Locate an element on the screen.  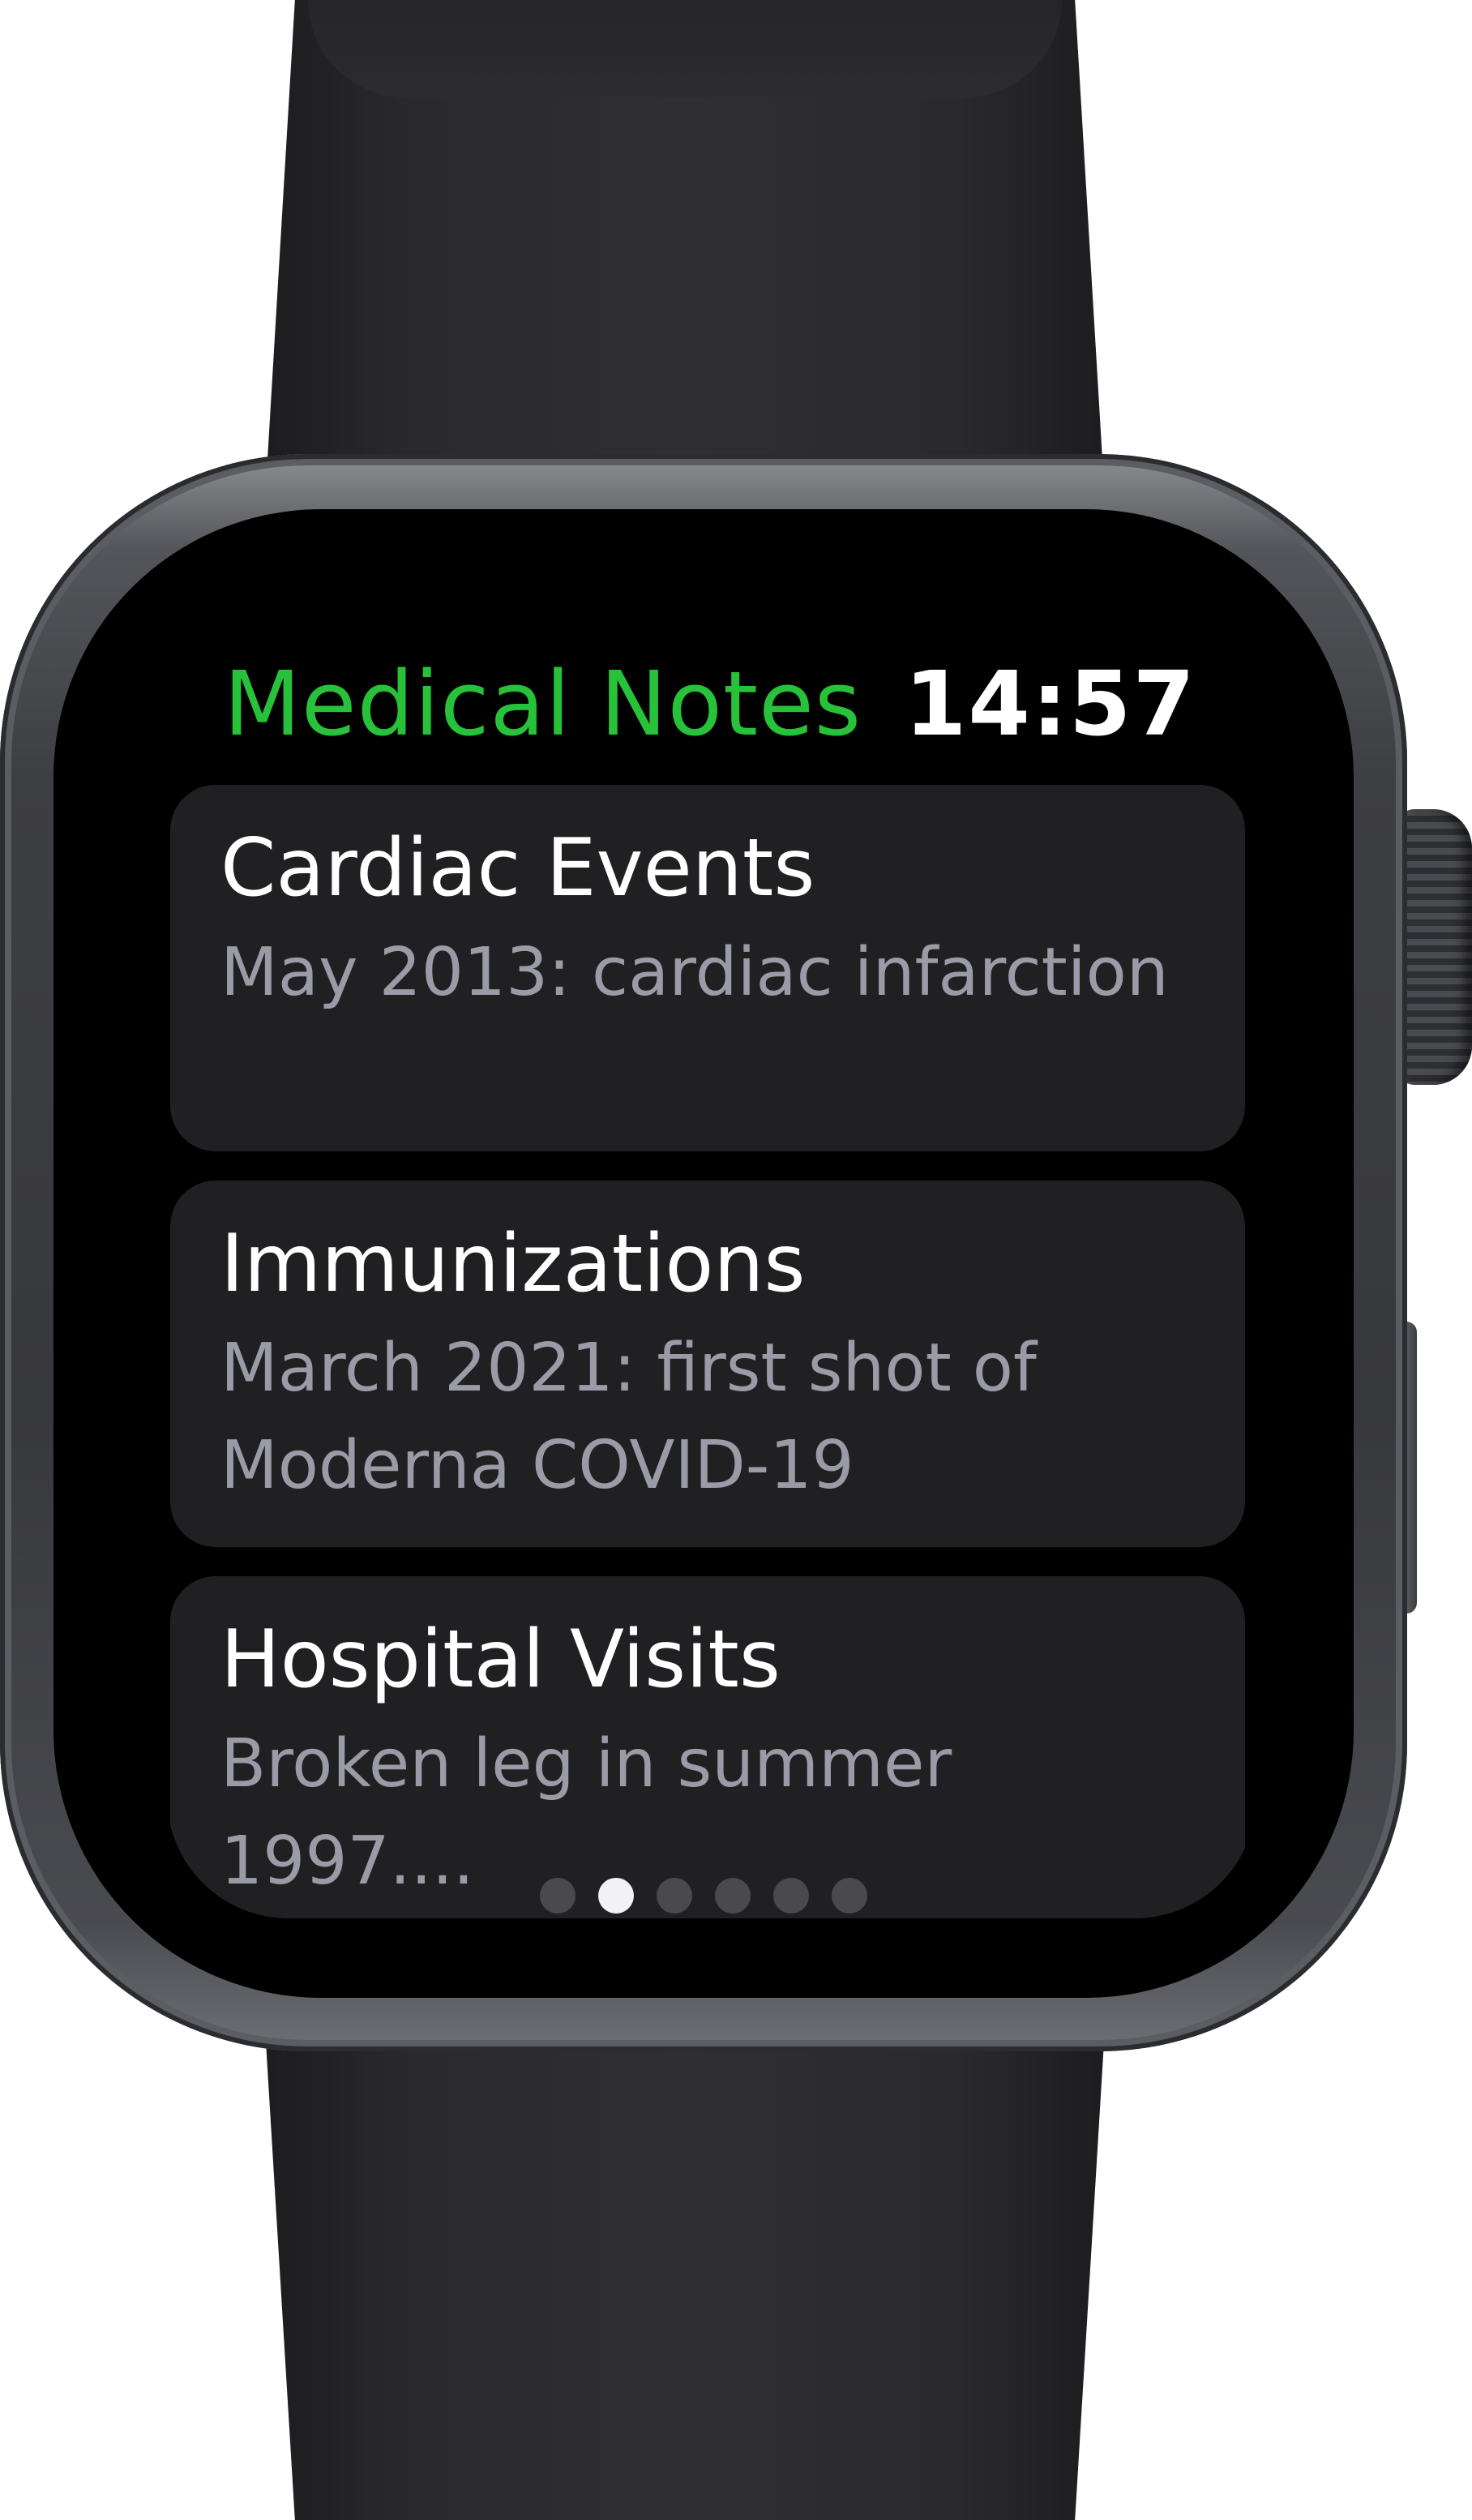
note-title: Cardiac Events is located at coordinates (517, 869).